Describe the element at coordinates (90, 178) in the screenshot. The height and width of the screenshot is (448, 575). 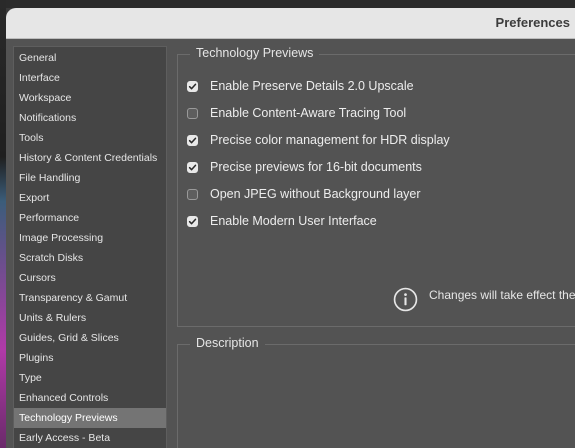
I see `sidebar-item-file-handling: File Handling` at that location.